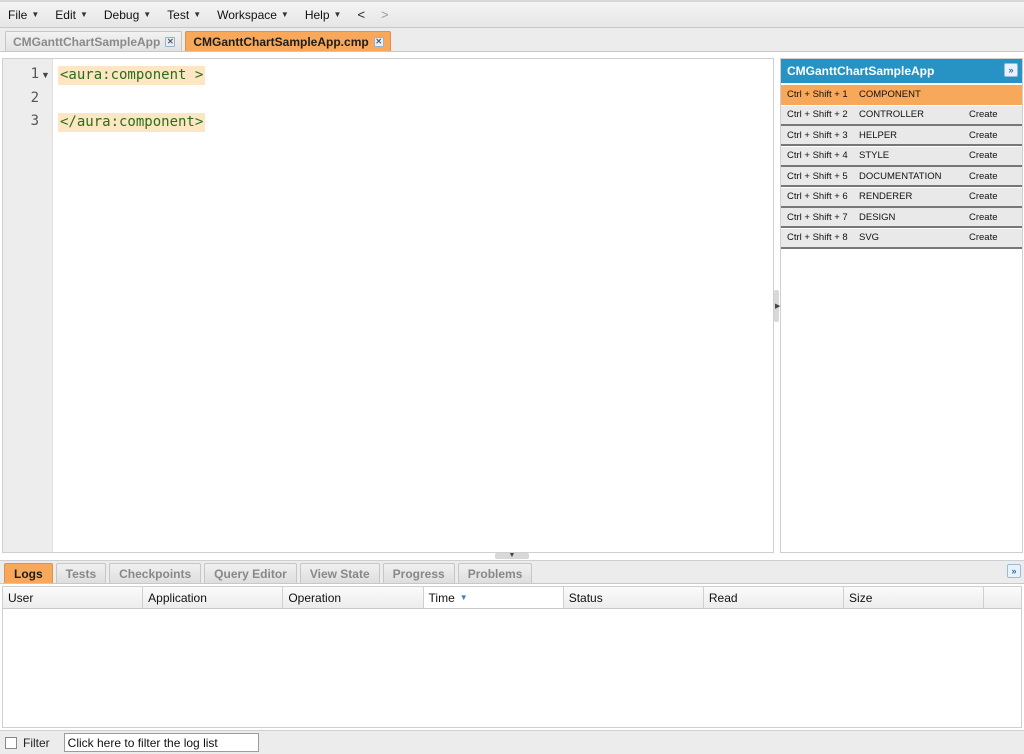 The width and height of the screenshot is (1024, 754). I want to click on menu-help: Help ▼, so click(323, 15).